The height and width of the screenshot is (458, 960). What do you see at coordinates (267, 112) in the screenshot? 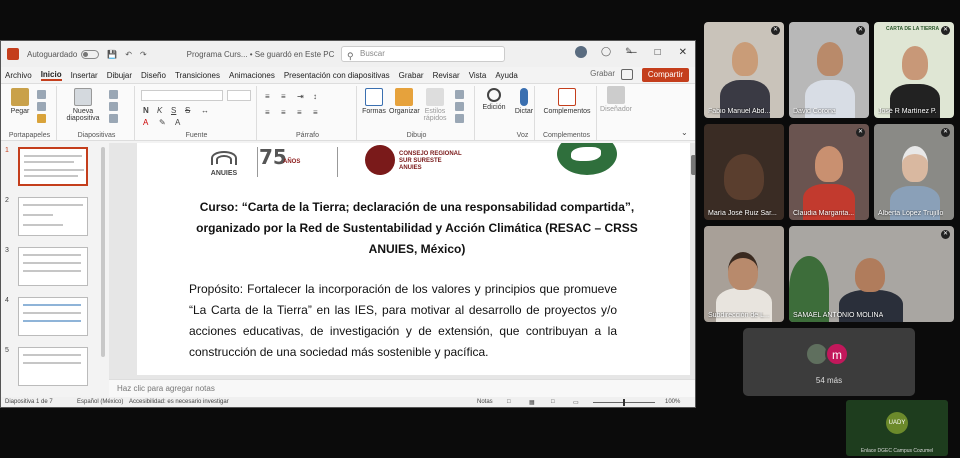
I see `align-left-icon: ≡` at bounding box center [267, 112].